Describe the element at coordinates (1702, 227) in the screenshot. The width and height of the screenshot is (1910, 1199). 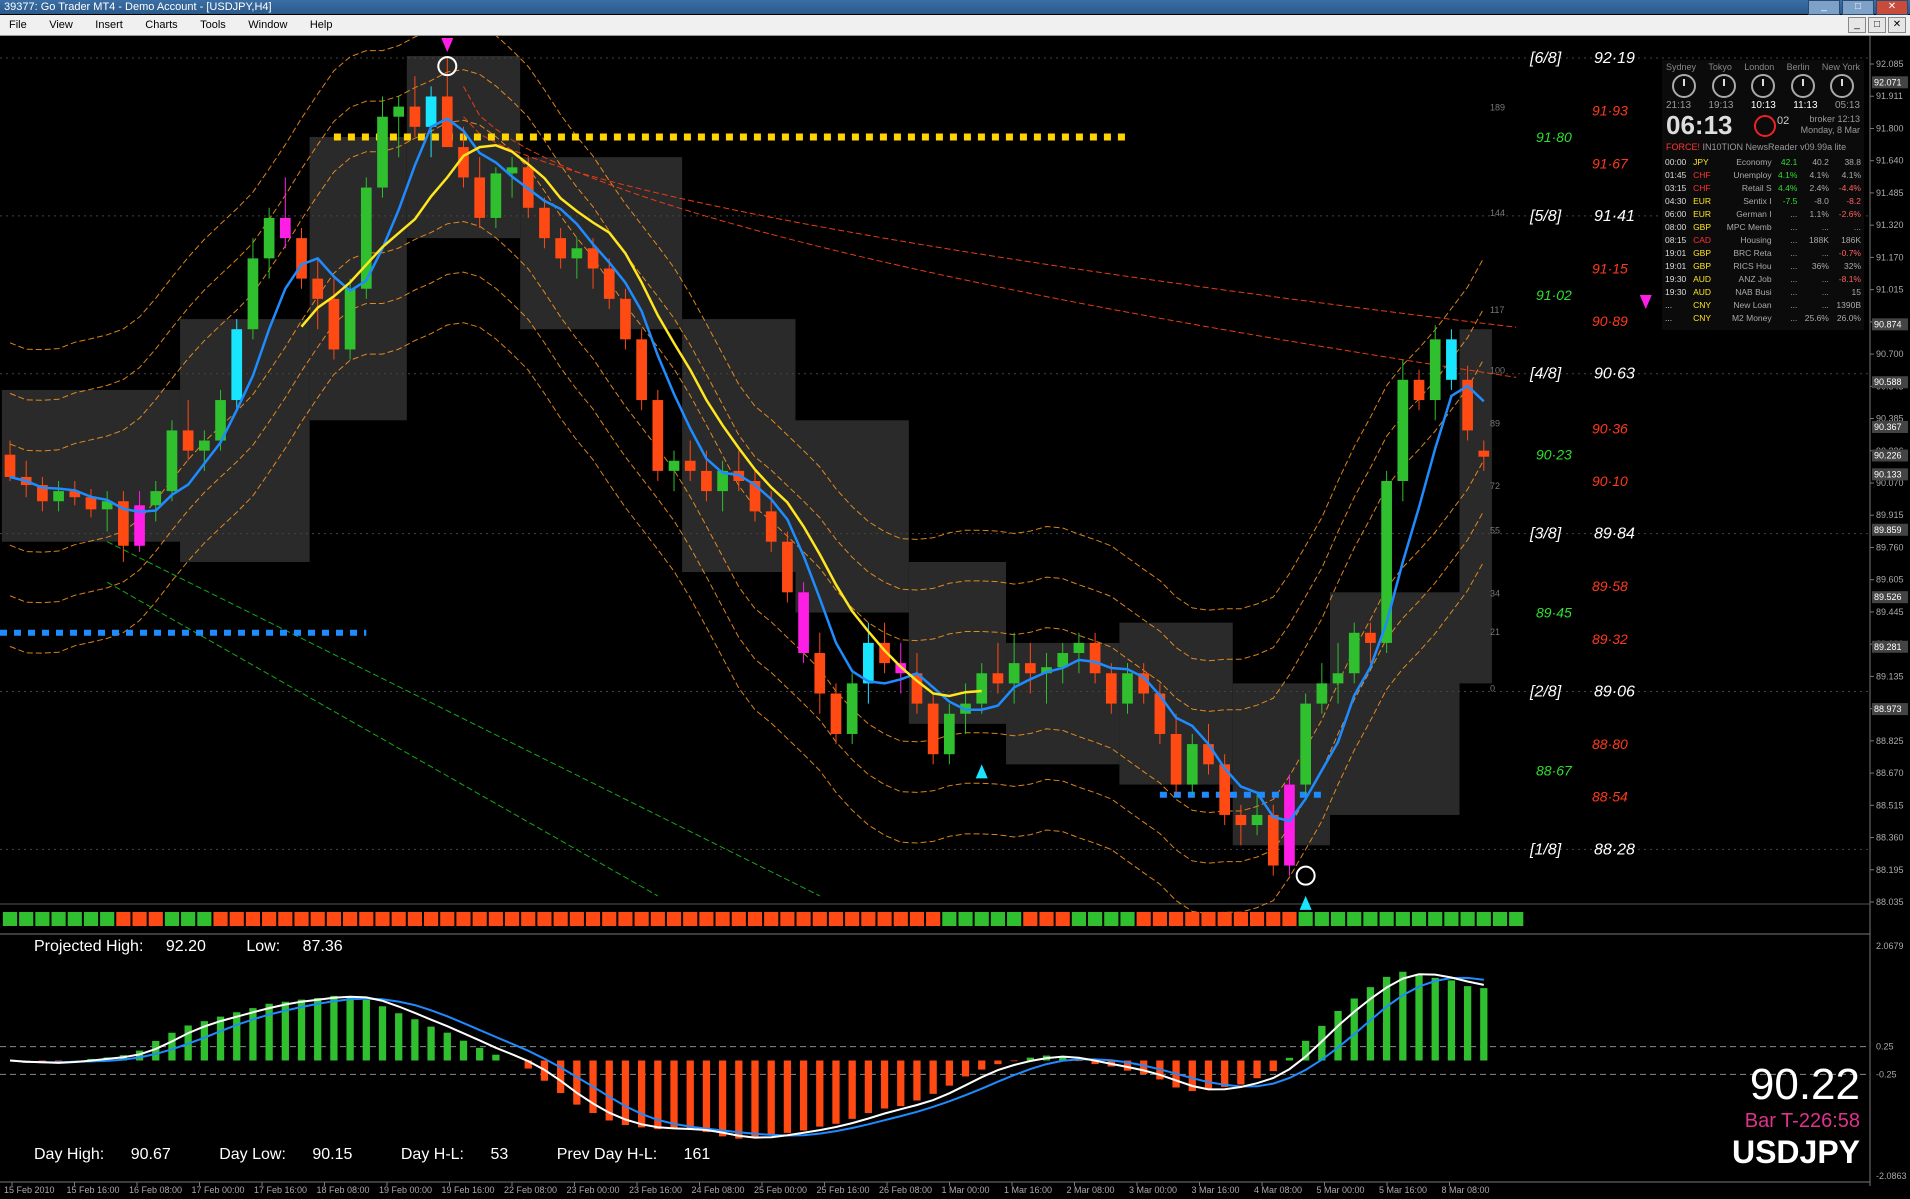
I see `news-cell: GBP` at that location.